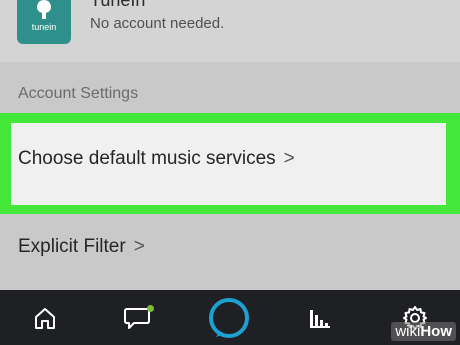  Describe the element at coordinates (44, 9) in the screenshot. I see `tunein-logo-icon` at that location.